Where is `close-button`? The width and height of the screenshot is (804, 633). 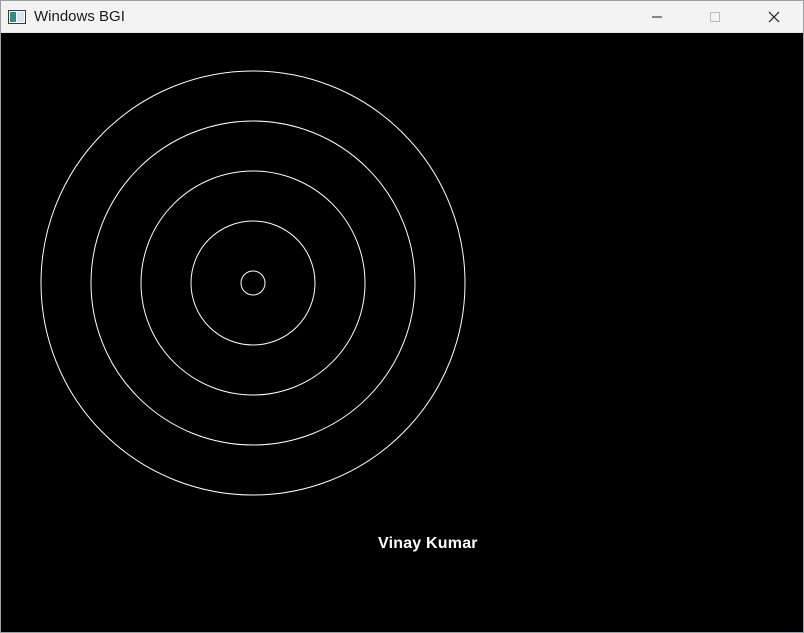
close-button is located at coordinates (774, 17).